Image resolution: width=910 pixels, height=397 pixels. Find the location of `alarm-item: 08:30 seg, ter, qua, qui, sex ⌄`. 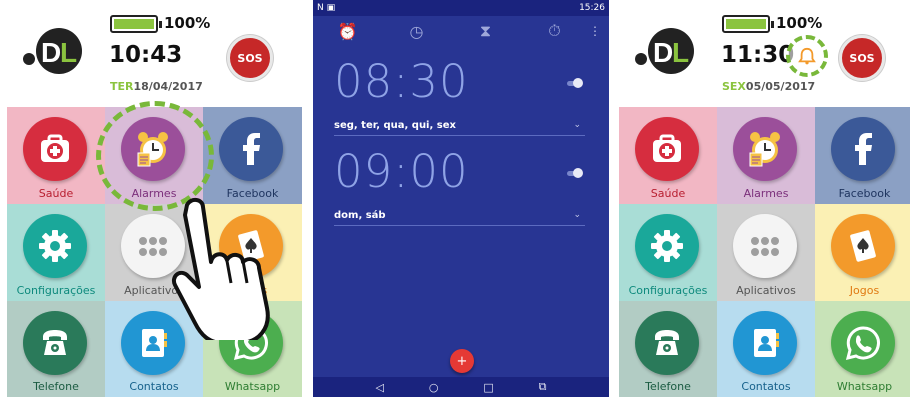

alarm-item: 08:30 seg, ter, qua, qui, sex ⌄ is located at coordinates (461, 97).